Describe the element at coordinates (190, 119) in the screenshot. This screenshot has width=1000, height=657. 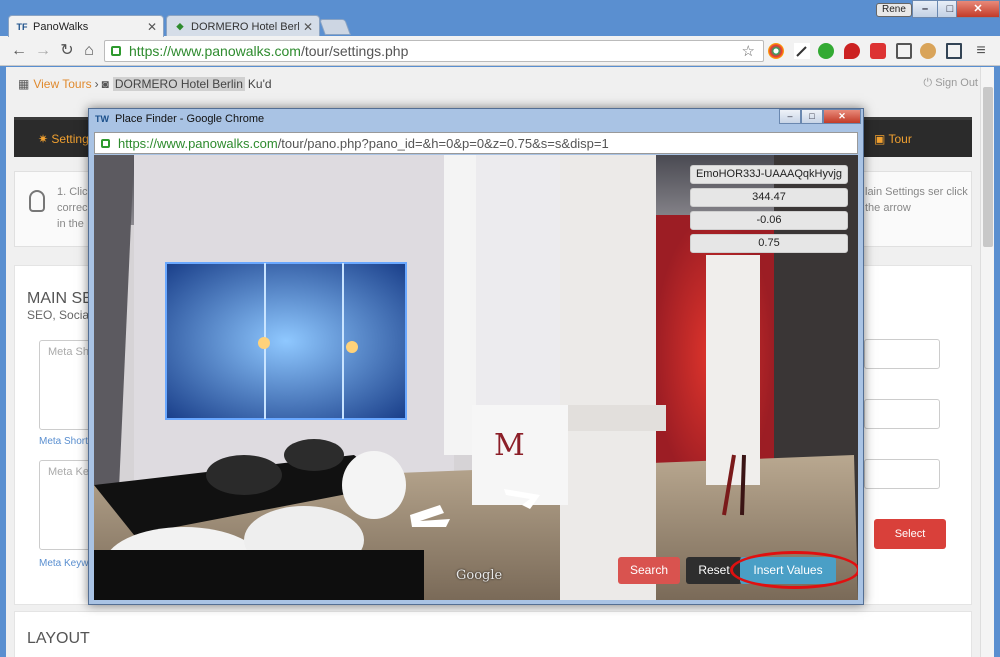
I see `popup-title: Place Finder - Google Chrome` at that location.